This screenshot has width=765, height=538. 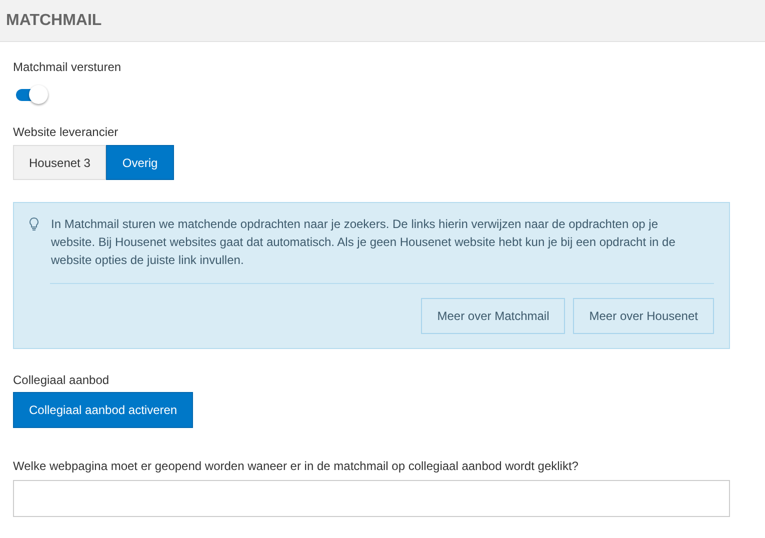 What do you see at coordinates (59, 162) in the screenshot?
I see `segment-button: Housenet 3` at bounding box center [59, 162].